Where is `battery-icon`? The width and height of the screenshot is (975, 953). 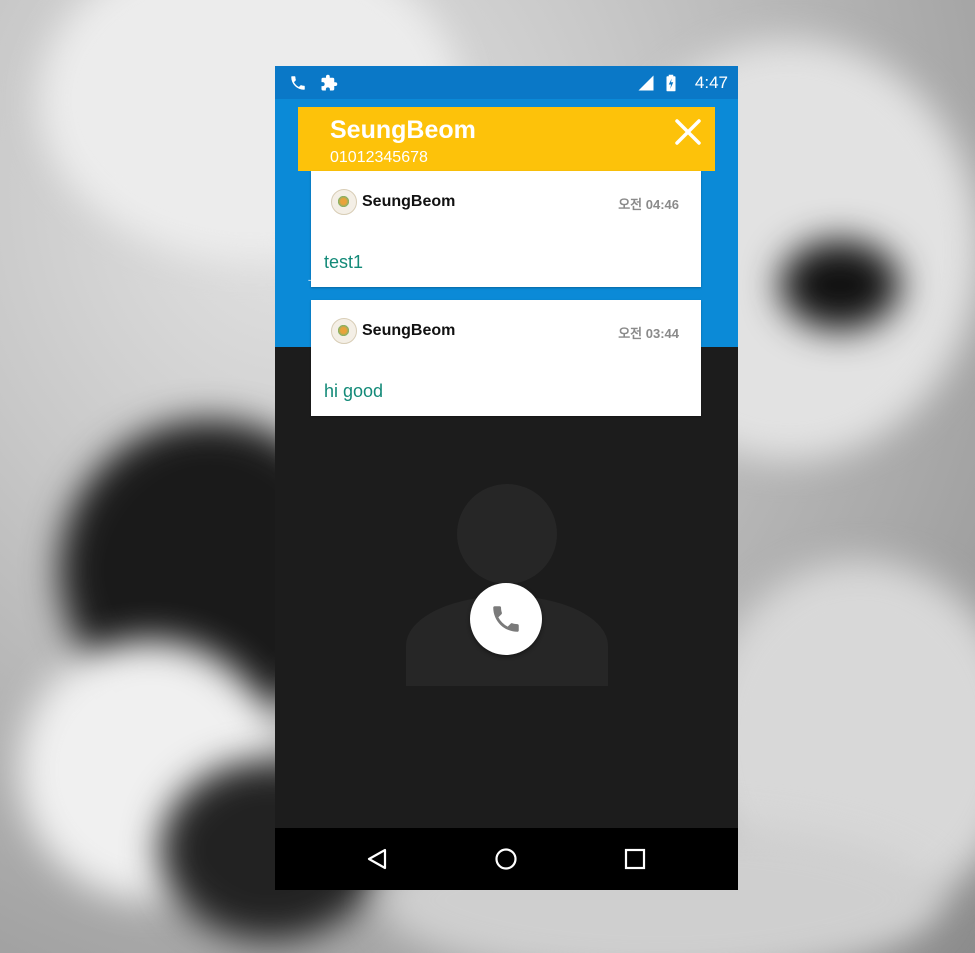
battery-icon is located at coordinates (671, 83).